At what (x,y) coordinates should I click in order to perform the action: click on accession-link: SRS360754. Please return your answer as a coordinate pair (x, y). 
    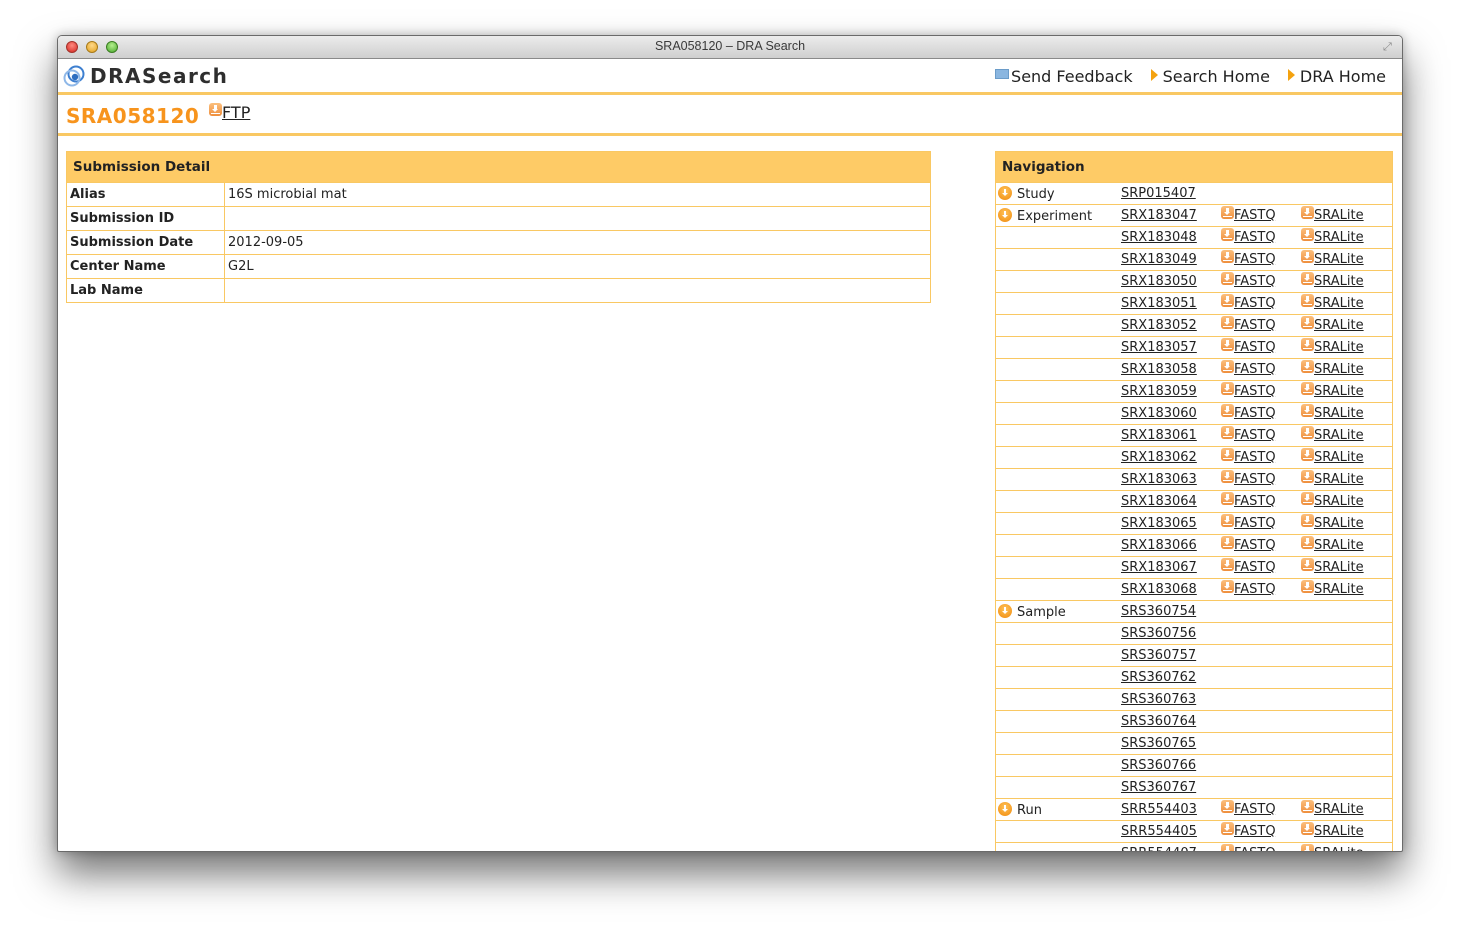
    Looking at the image, I should click on (1158, 611).